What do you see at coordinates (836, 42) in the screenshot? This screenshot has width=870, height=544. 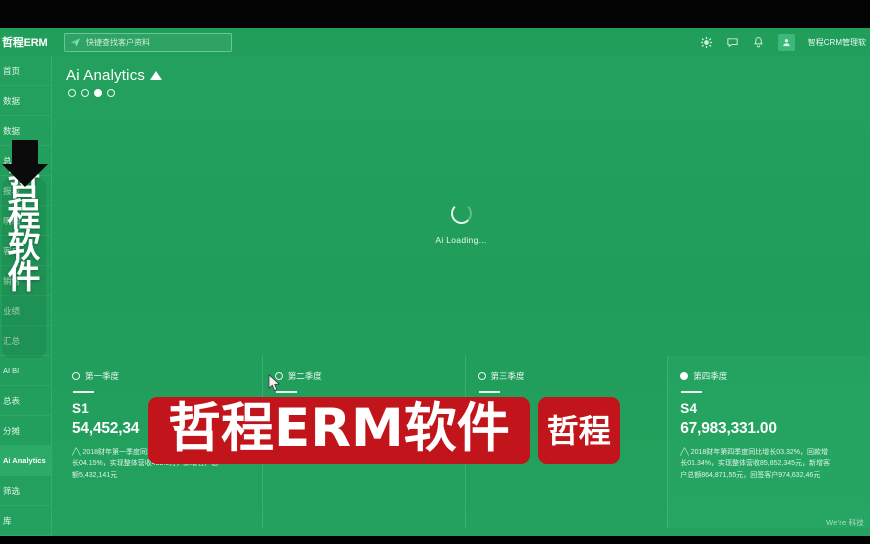 I see `user-name-label: 智程CRM管理软` at bounding box center [836, 42].